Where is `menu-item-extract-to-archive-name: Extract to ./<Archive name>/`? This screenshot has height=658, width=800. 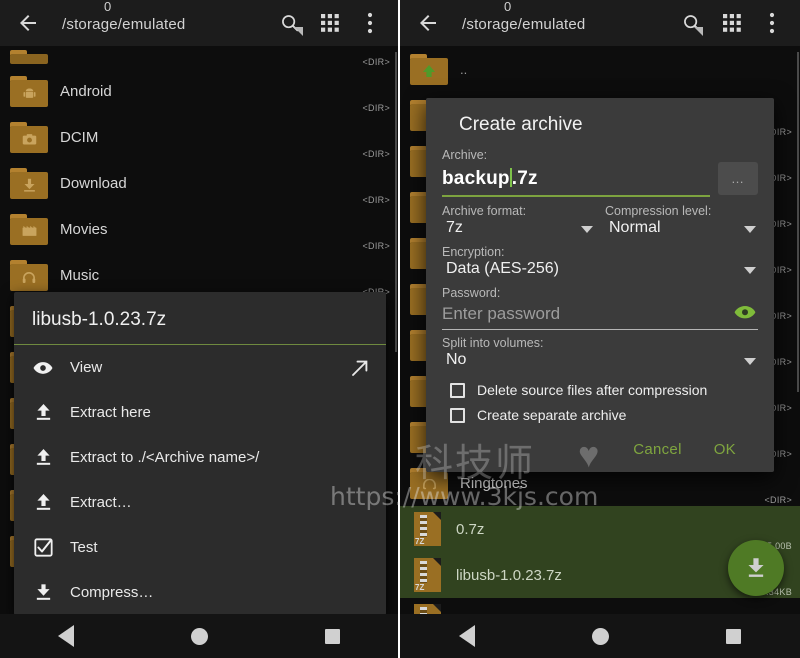
menu-item-extract-to-archive-name: Extract to ./<Archive name>/ is located at coordinates (200, 457).